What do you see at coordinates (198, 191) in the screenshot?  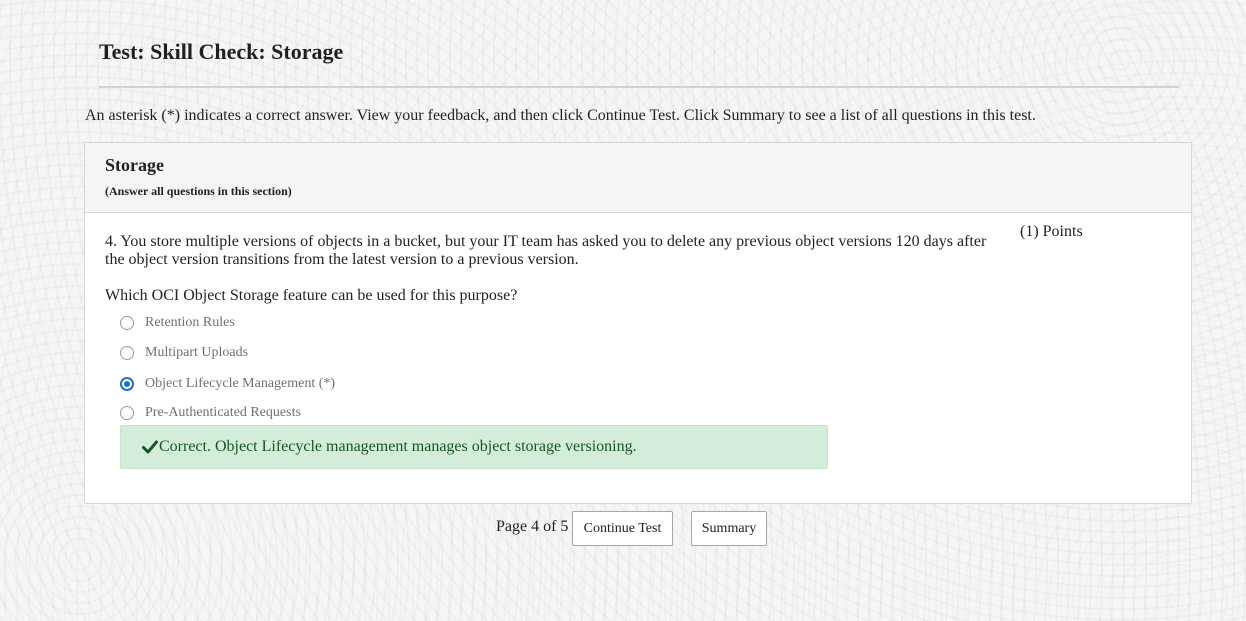 I see `section-note: (Answer all questions in this section)` at bounding box center [198, 191].